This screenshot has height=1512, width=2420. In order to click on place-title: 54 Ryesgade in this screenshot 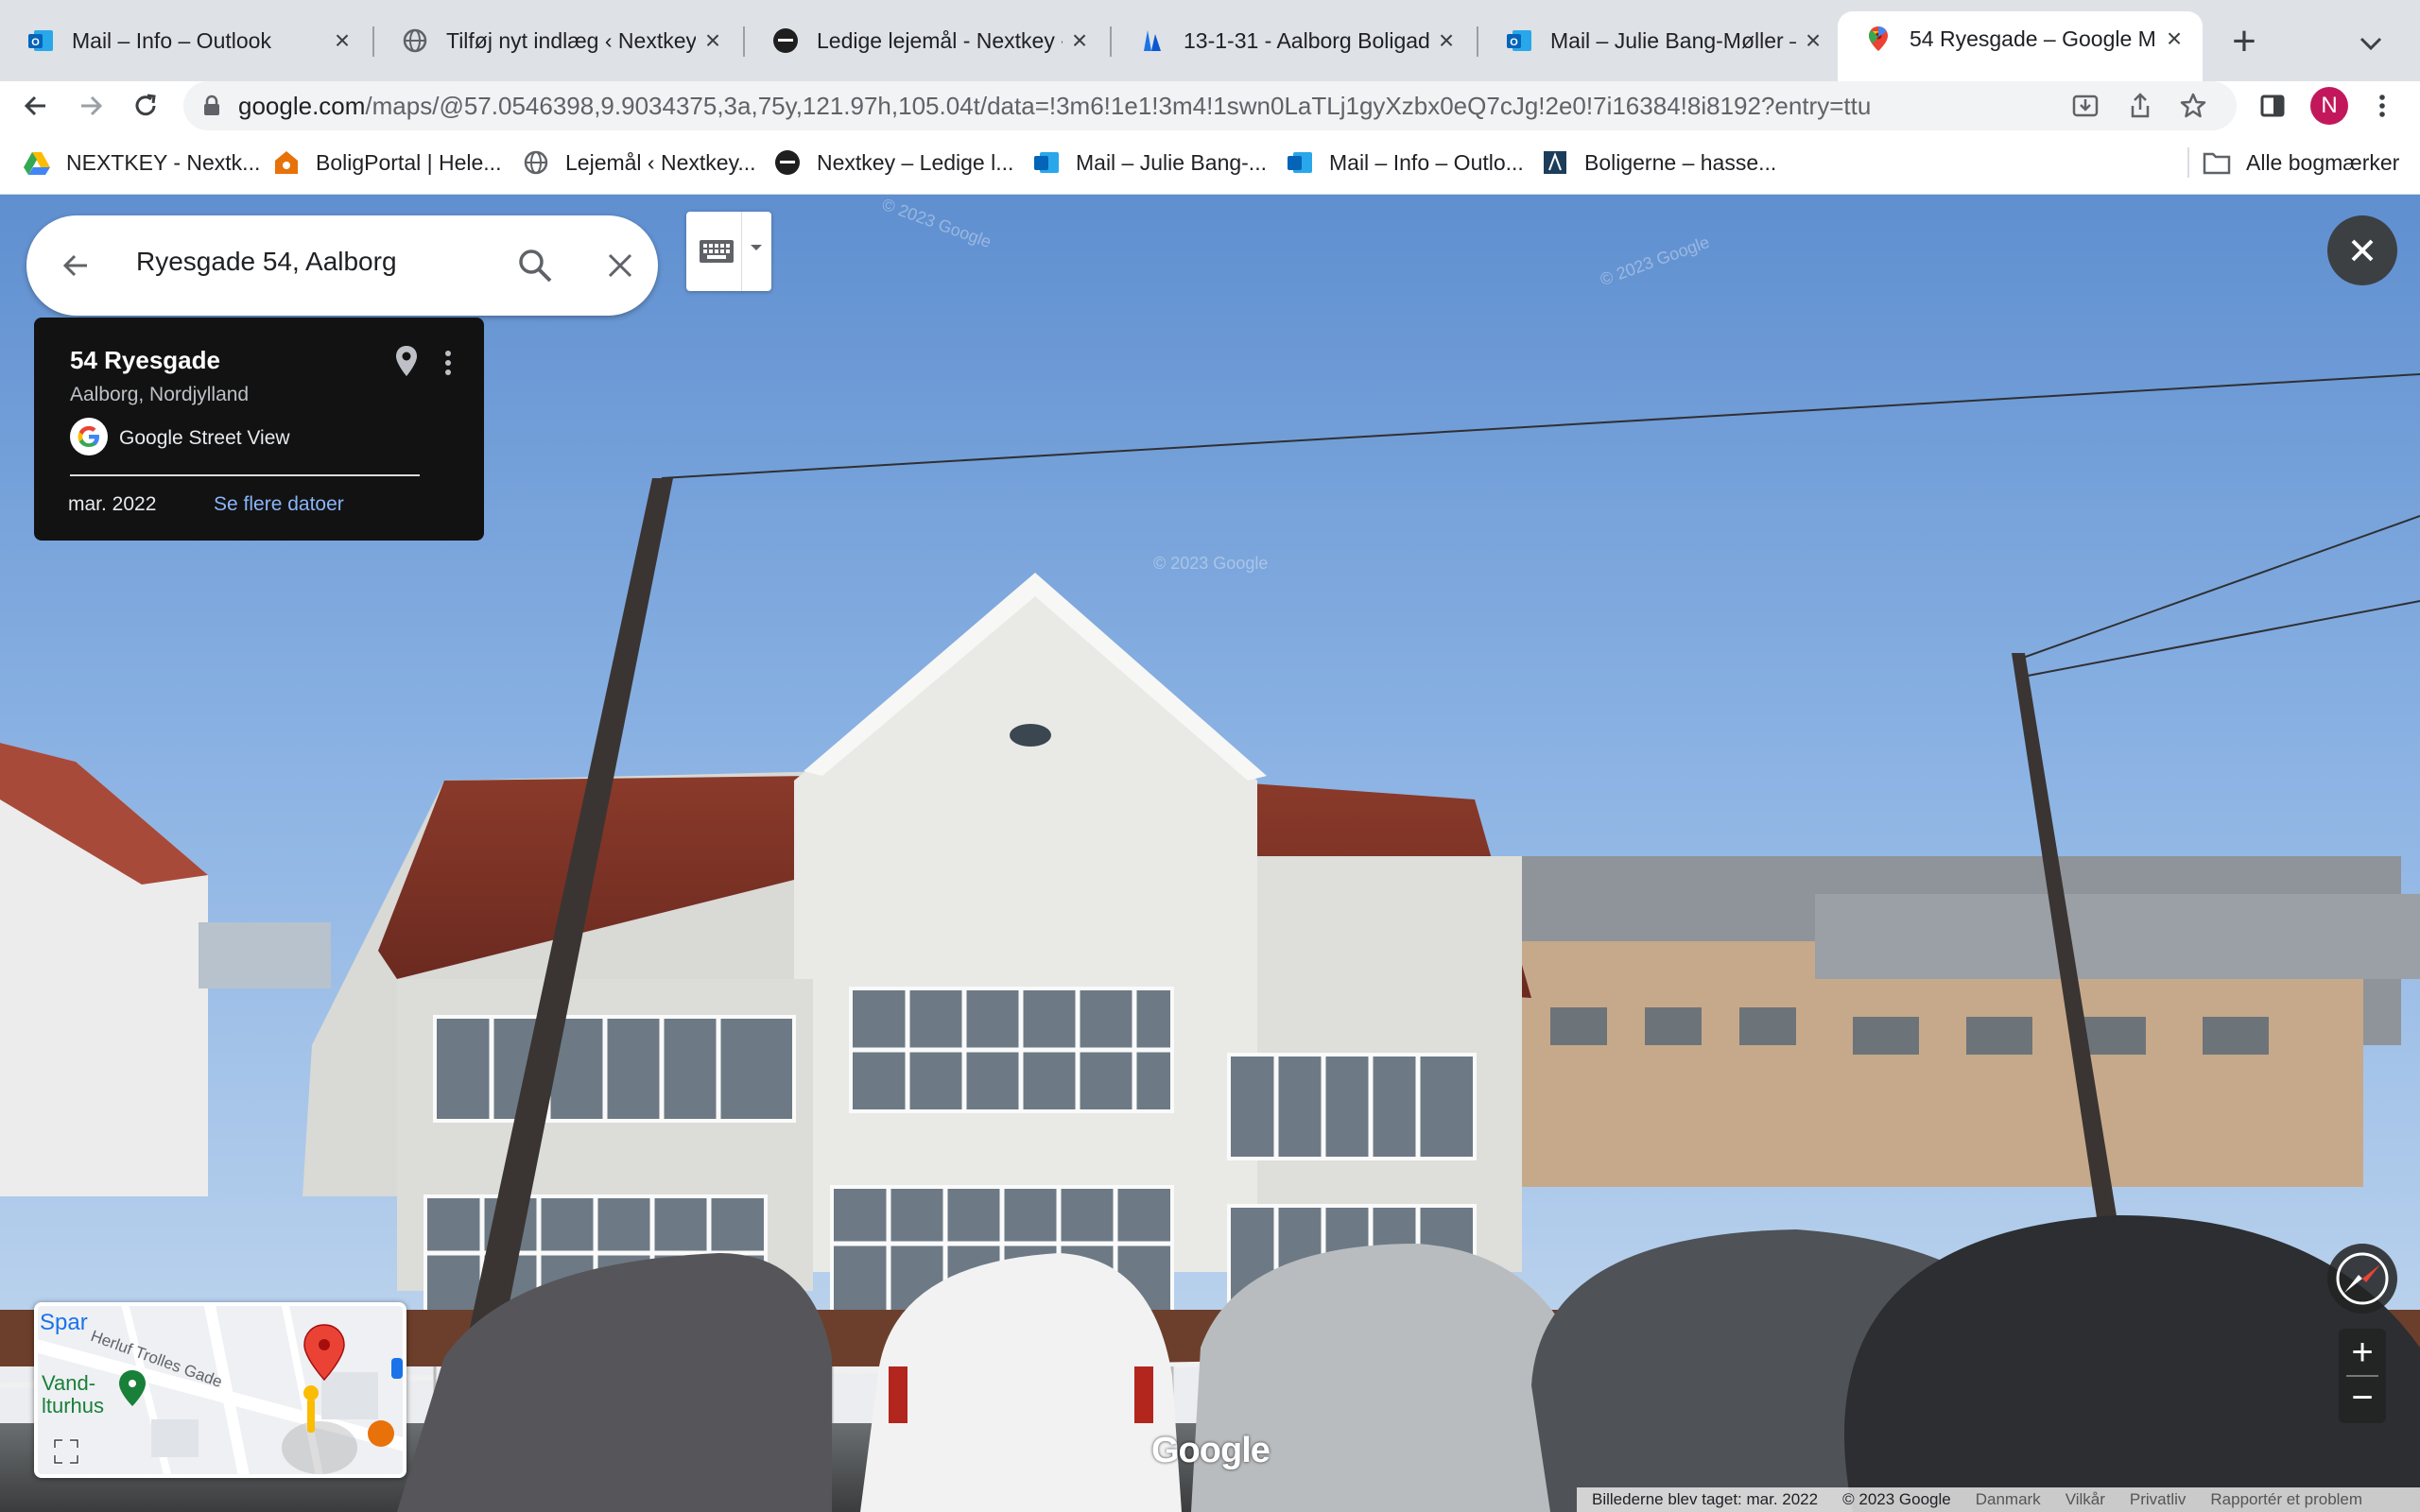, I will do `click(145, 360)`.